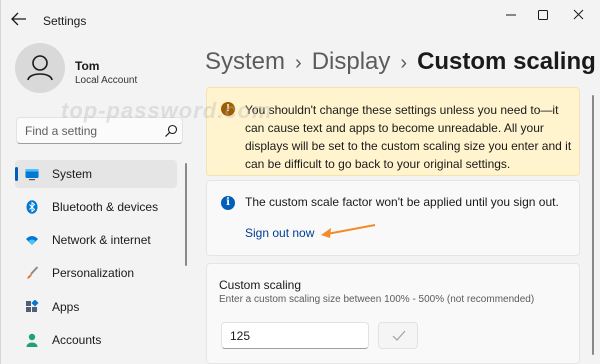 Image resolution: width=600 pixels, height=364 pixels. I want to click on minimize-icon, so click(511, 15).